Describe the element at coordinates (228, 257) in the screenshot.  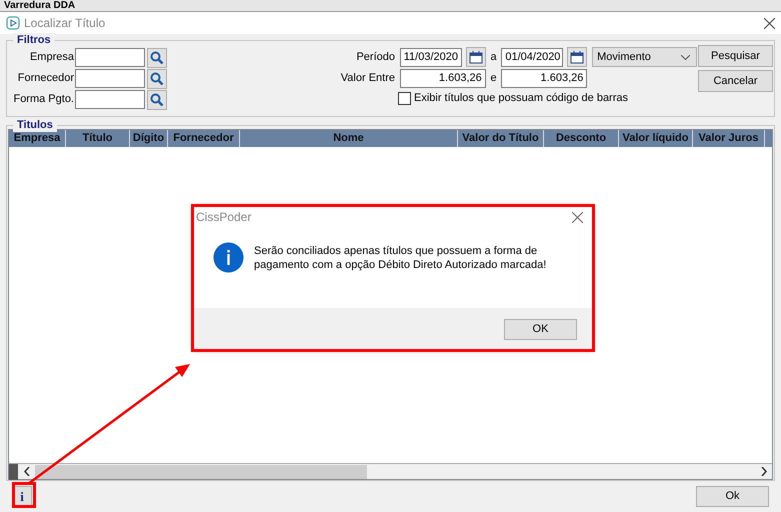
I see `info-icon` at that location.